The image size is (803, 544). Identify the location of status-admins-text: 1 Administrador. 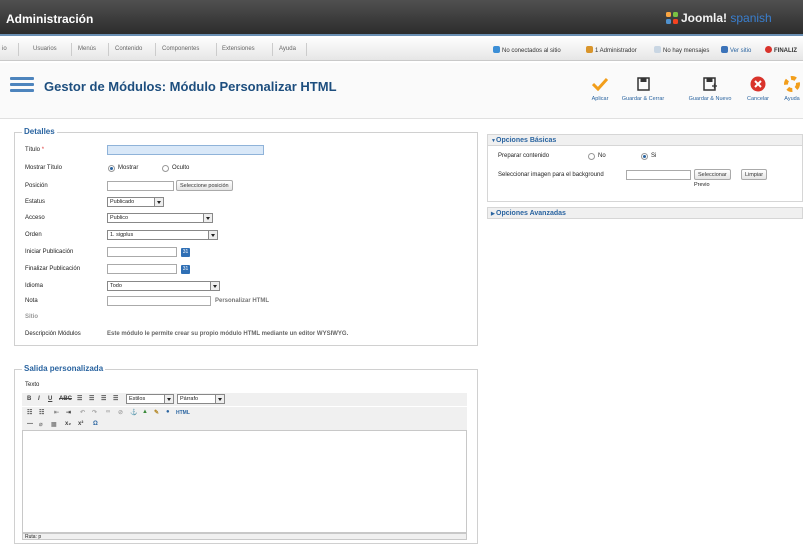
(616, 51).